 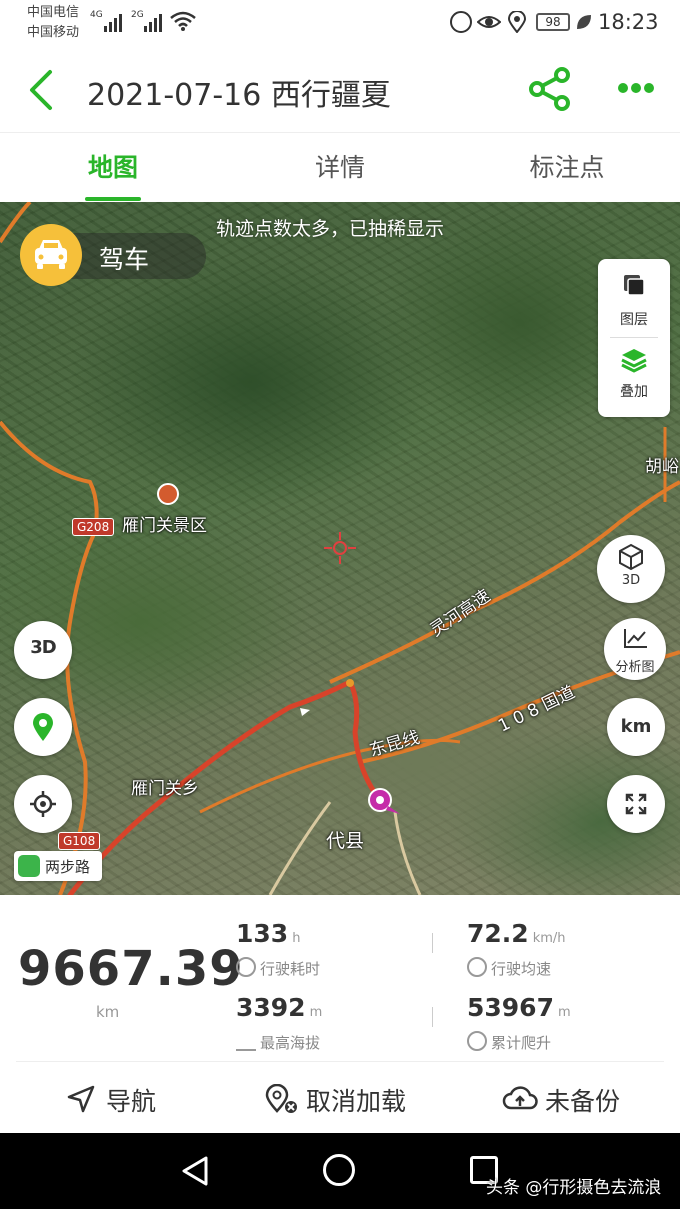 I want to click on track-arrow-icon, so click(x=305, y=712).